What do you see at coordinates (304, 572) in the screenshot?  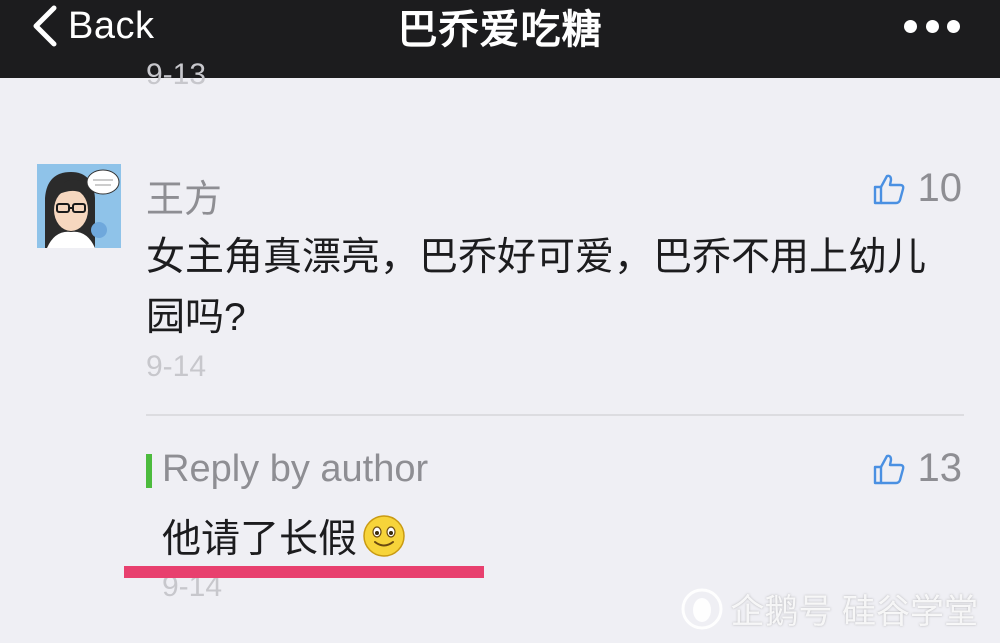 I see `highlight-underline` at bounding box center [304, 572].